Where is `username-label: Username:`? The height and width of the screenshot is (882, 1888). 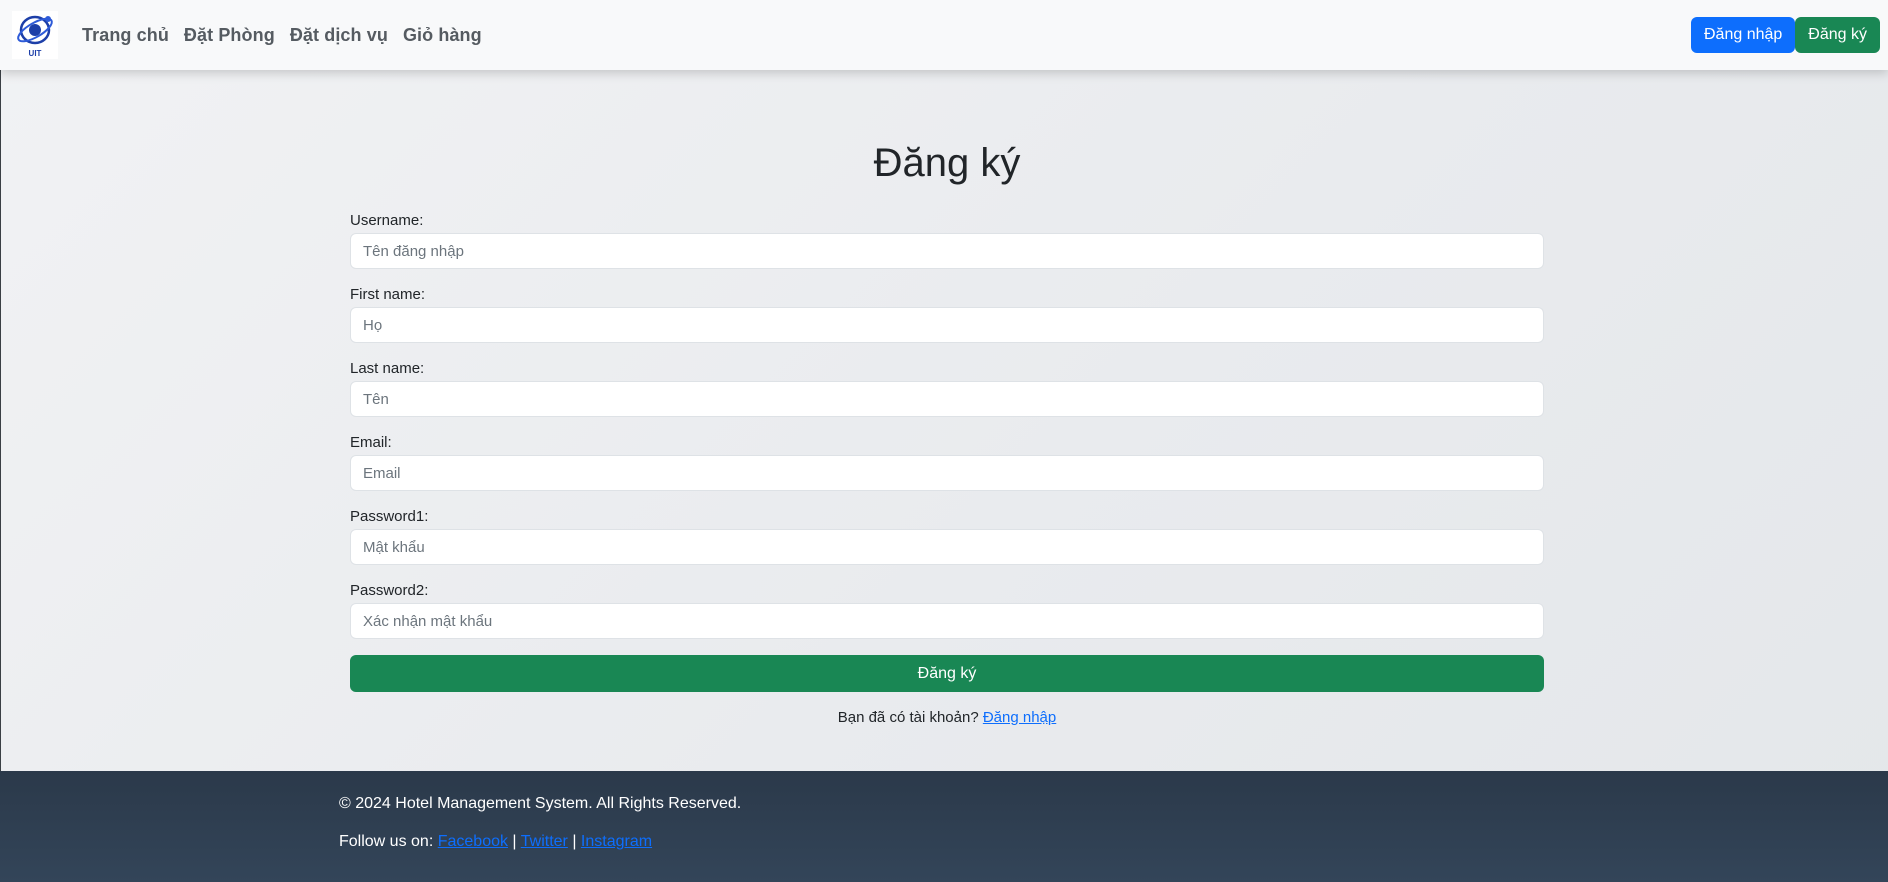
username-label: Username: is located at coordinates (387, 220).